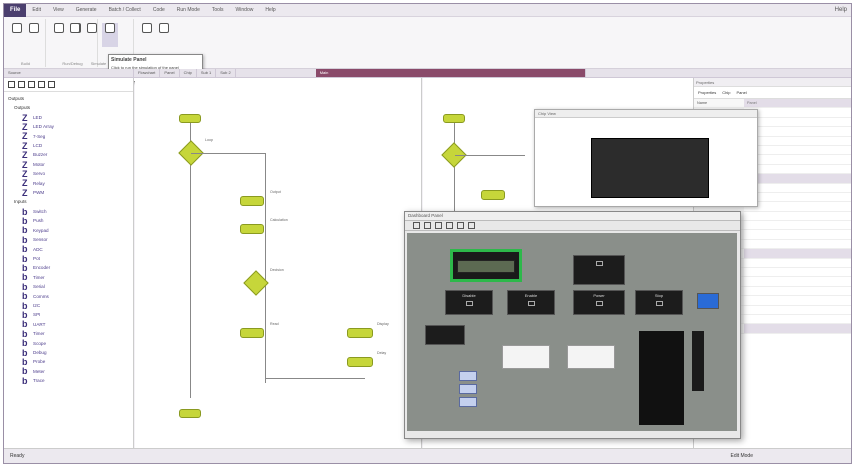 Image resolution: width=855 pixels, height=468 pixels. I want to click on step-button, so click(92, 35).